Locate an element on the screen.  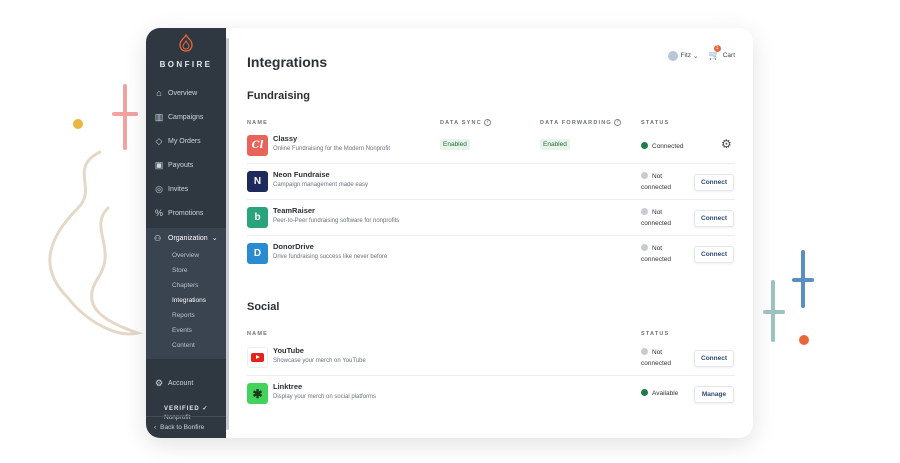
brand-logo: BONFIRE is located at coordinates (186, 48).